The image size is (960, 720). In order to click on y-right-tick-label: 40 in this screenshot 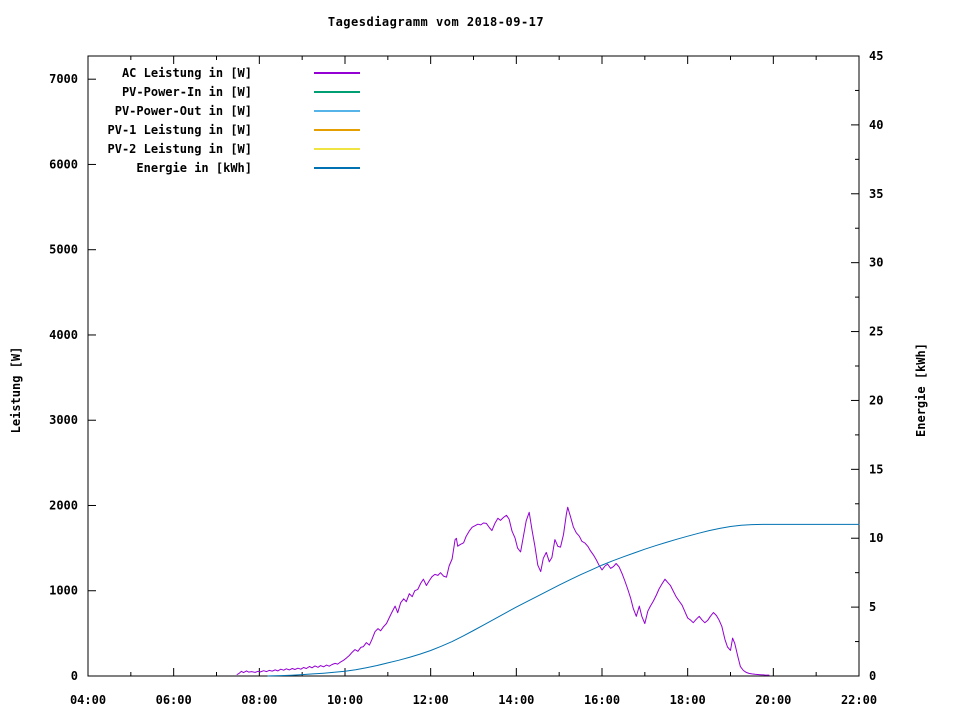, I will do `click(876, 125)`.